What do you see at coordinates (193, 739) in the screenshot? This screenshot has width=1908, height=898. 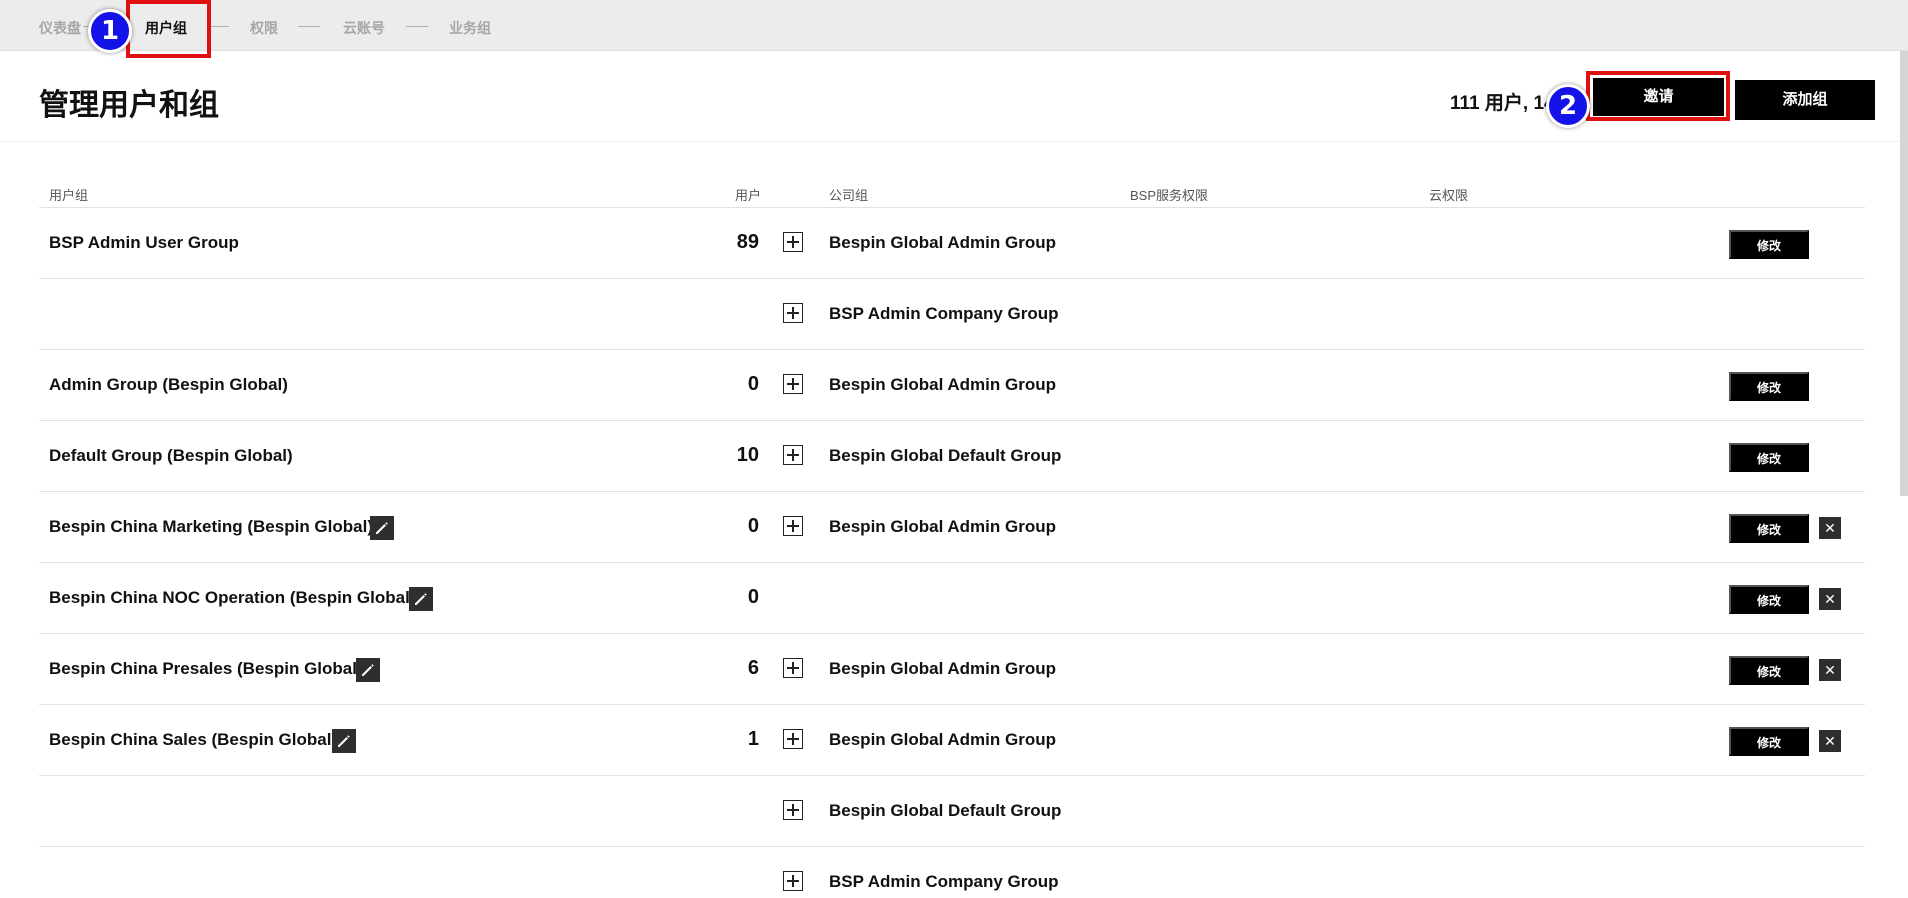 I see `group-name: Bespin China Sales (Bespin Global)` at bounding box center [193, 739].